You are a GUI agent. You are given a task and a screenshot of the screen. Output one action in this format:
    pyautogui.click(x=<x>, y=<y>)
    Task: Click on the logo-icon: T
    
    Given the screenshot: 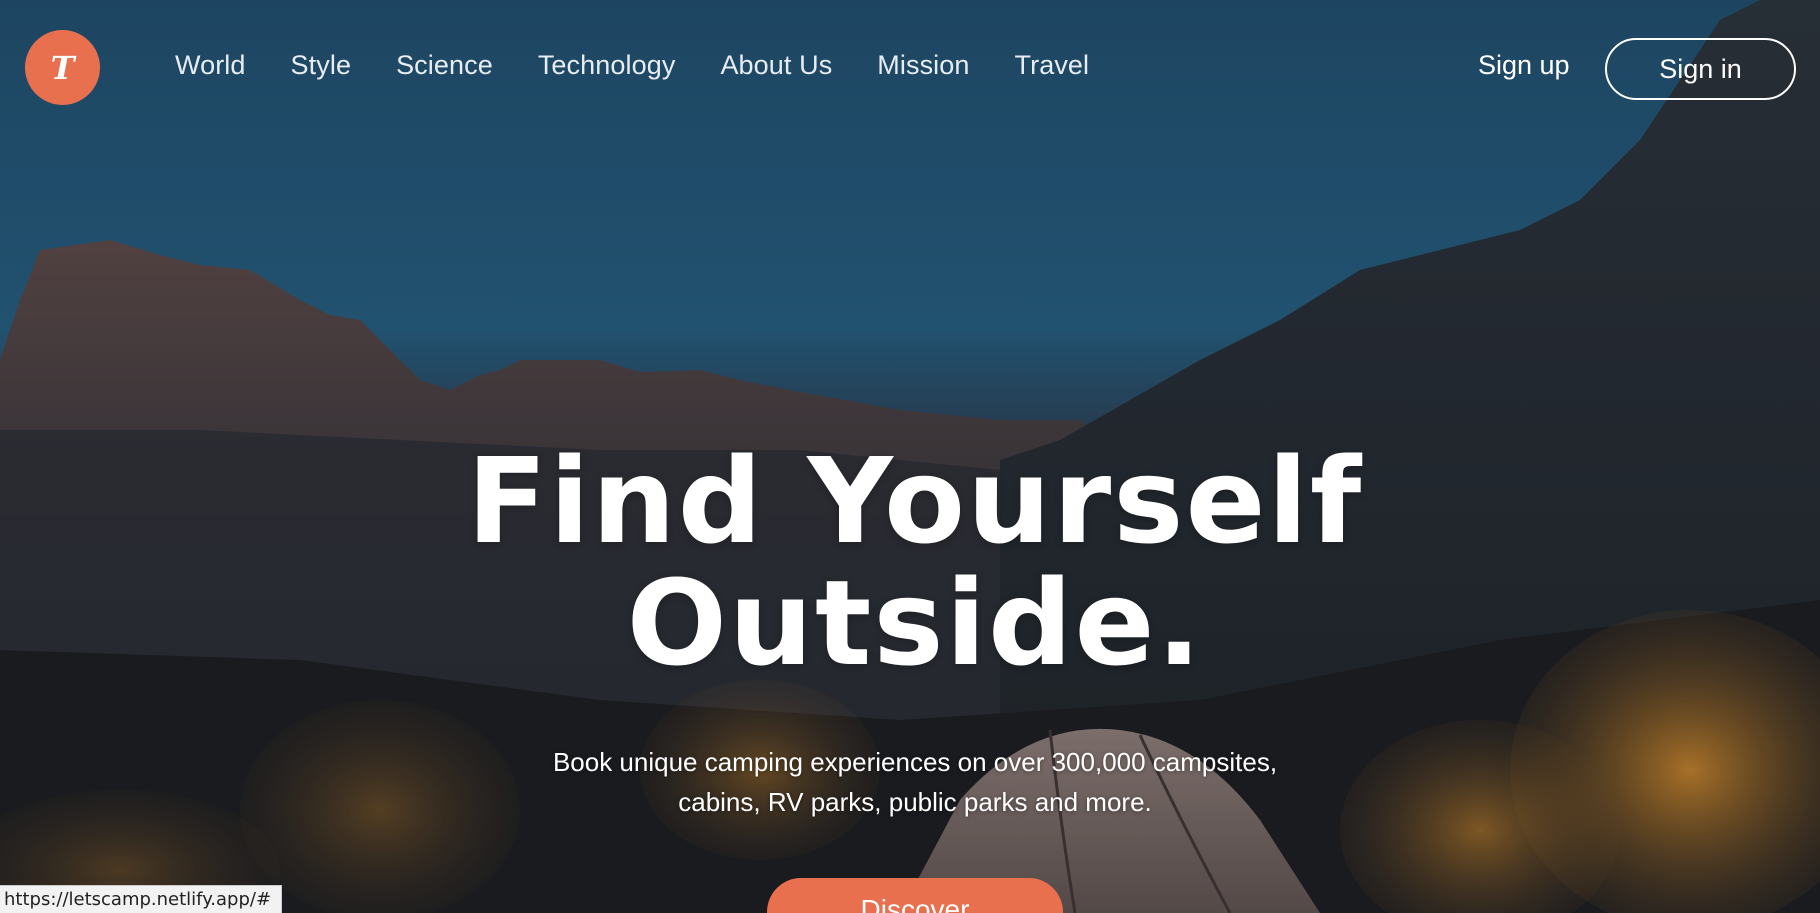 What is the action you would take?
    pyautogui.click(x=62, y=67)
    